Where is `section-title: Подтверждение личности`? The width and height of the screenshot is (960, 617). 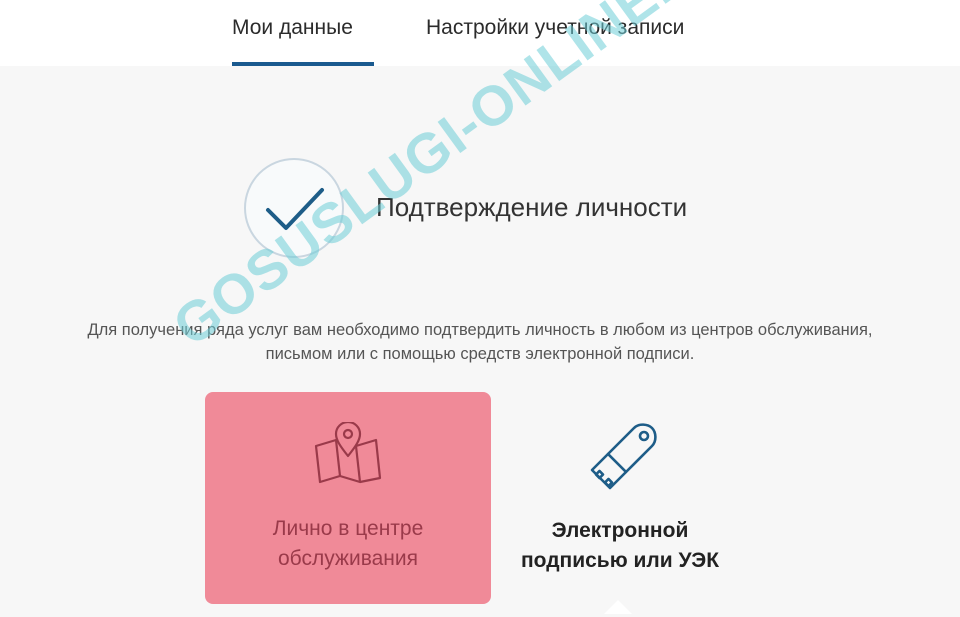 section-title: Подтверждение личности is located at coordinates (532, 207).